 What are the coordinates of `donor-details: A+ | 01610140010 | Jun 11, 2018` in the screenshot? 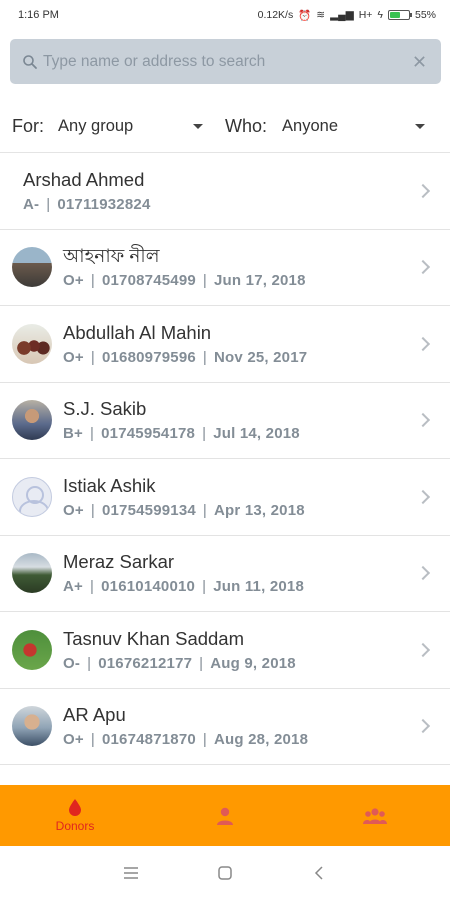 It's located at (183, 587).